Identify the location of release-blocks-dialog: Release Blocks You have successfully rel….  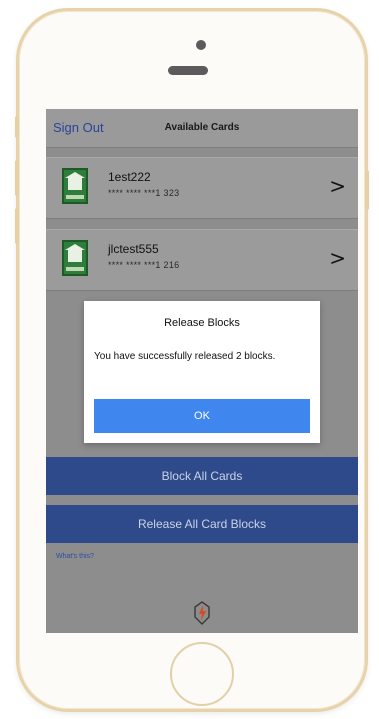
(202, 372).